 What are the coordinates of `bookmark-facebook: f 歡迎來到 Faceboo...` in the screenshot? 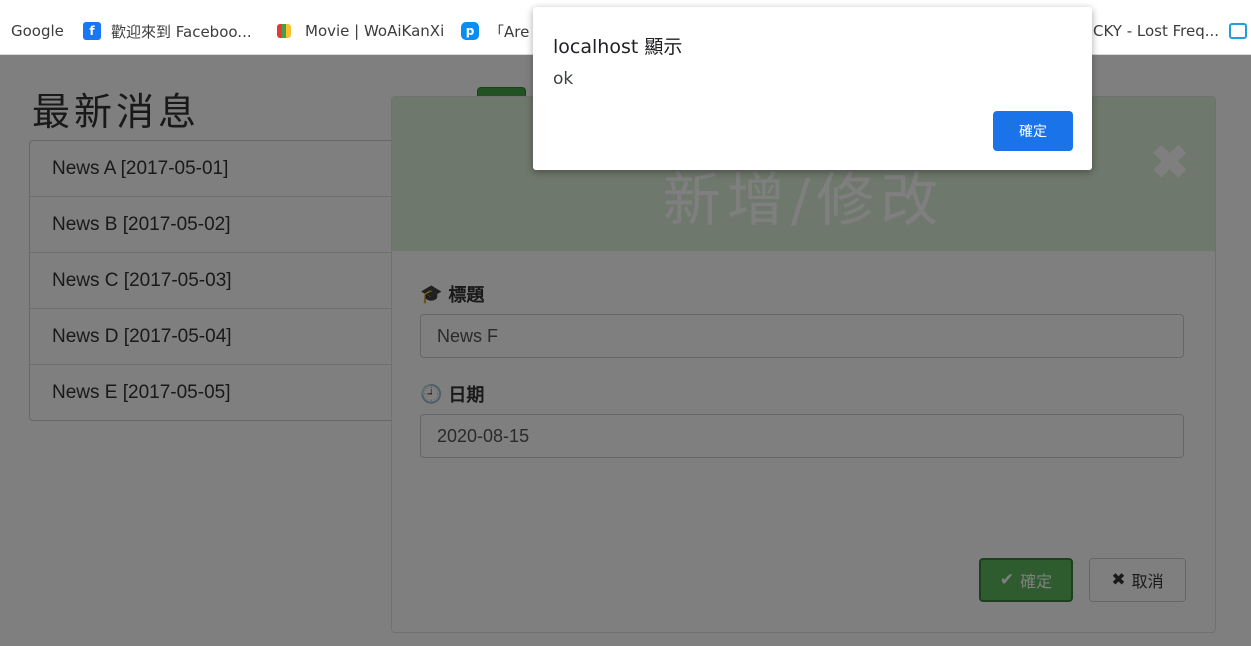 It's located at (167, 31).